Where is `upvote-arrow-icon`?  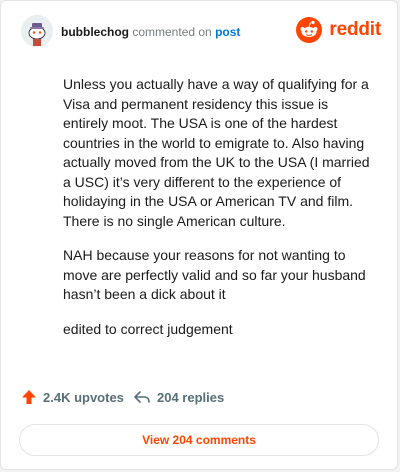
upvote-arrow-icon is located at coordinates (29, 397).